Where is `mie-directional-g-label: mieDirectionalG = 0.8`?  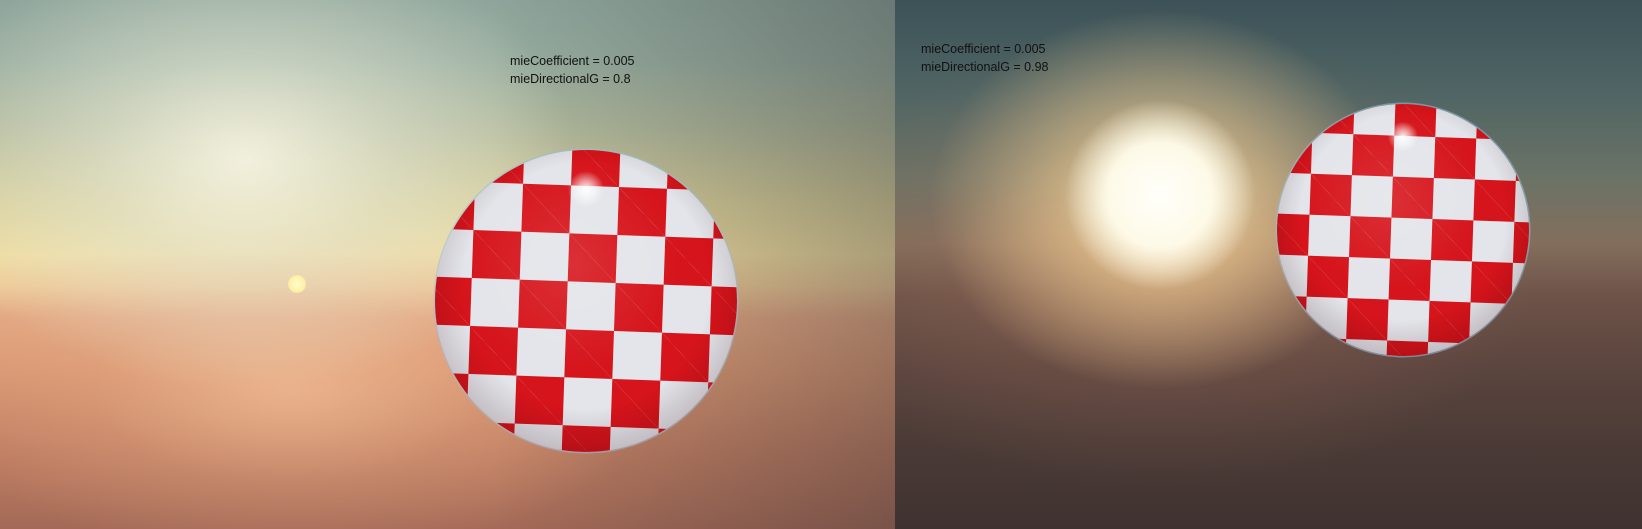
mie-directional-g-label: mieDirectionalG = 0.8 is located at coordinates (570, 79).